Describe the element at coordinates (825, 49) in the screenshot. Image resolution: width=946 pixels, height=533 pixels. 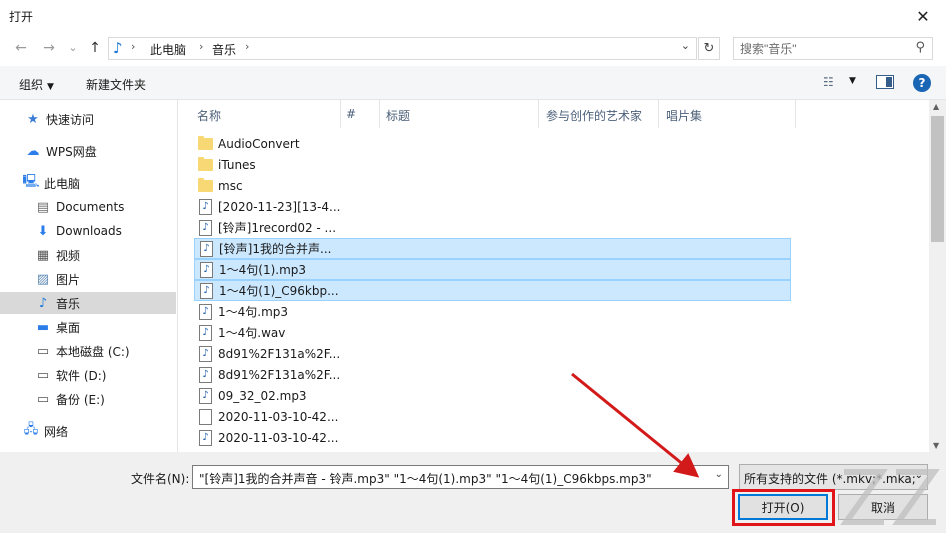
I see `search-input` at that location.